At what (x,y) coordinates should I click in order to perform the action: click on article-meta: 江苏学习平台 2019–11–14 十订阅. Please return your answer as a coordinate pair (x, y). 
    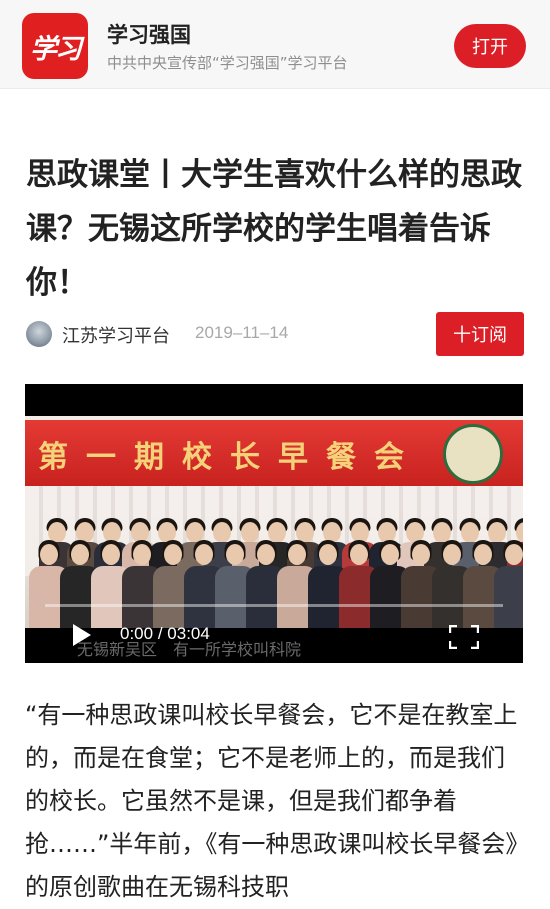
    Looking at the image, I should click on (275, 334).